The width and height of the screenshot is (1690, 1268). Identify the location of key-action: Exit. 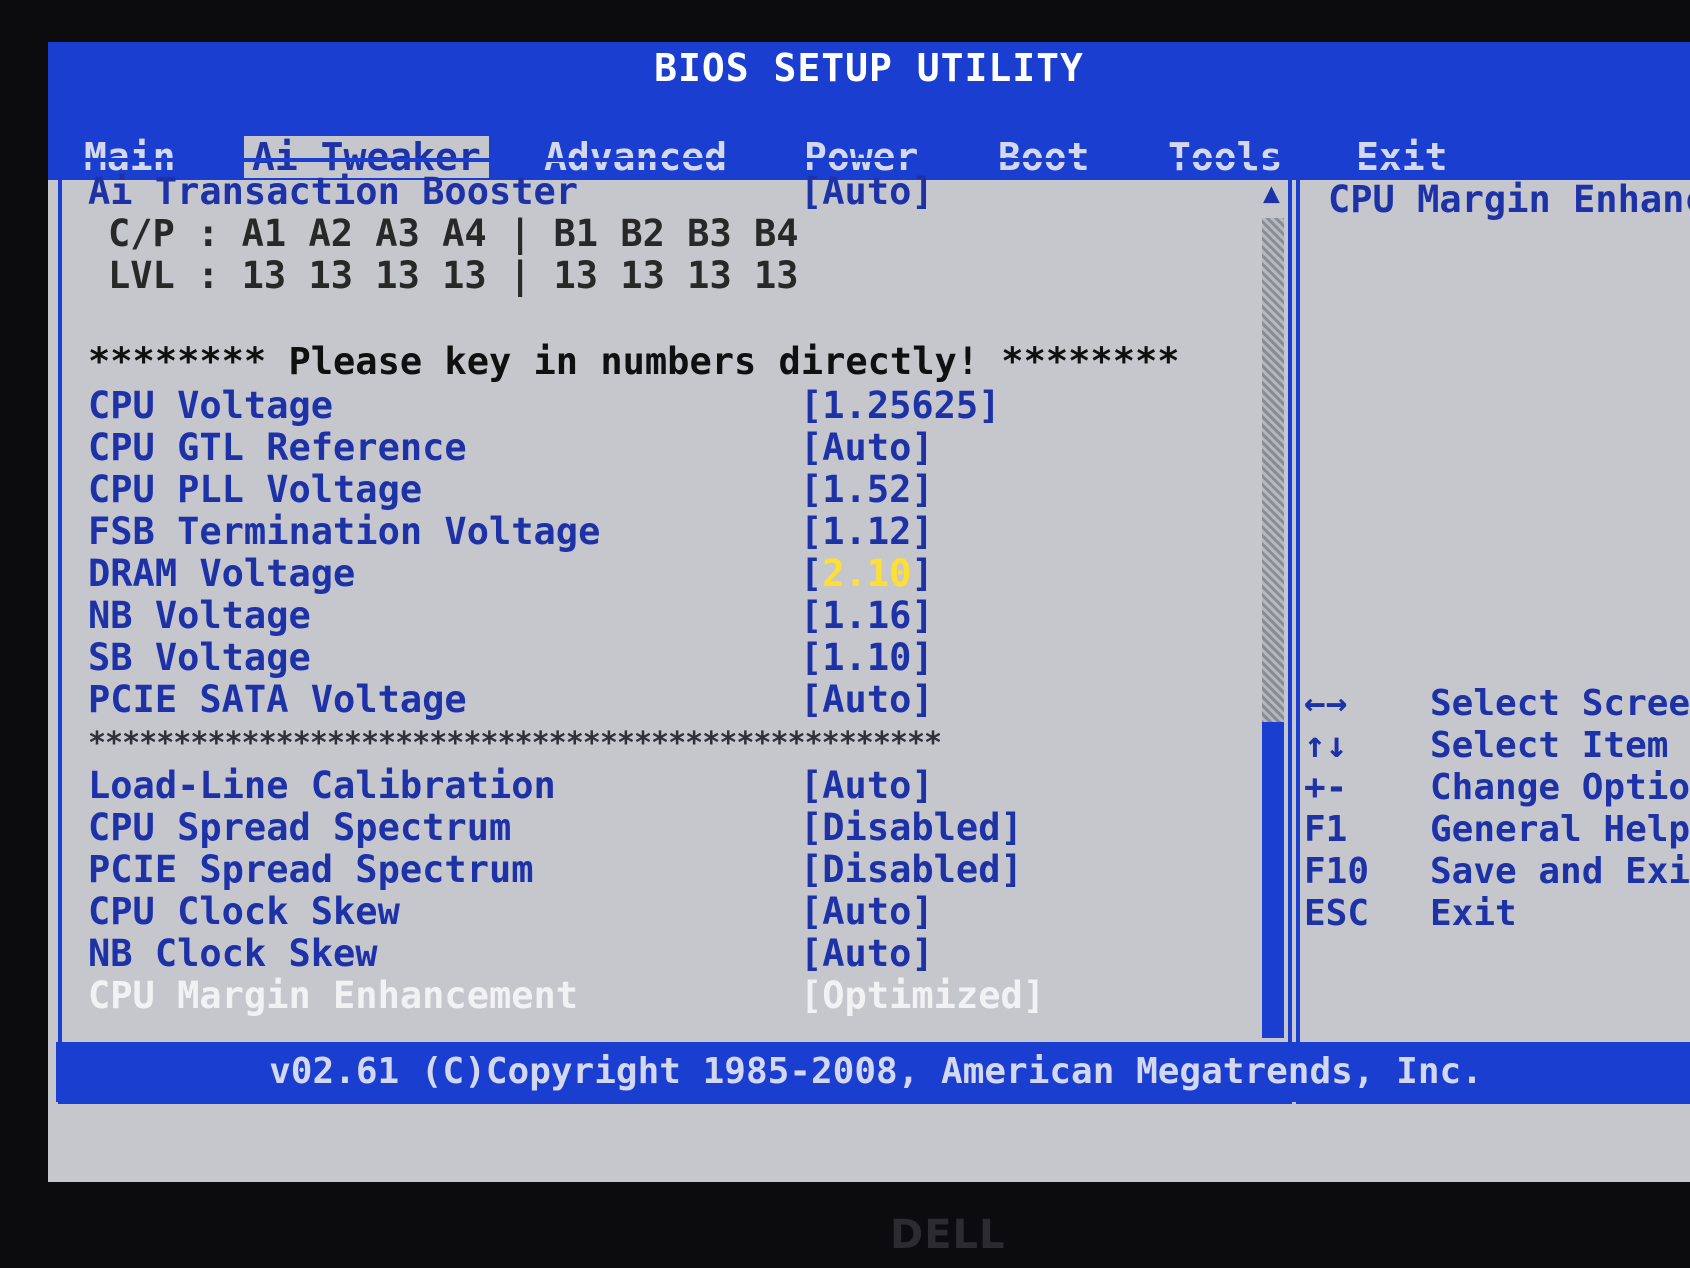
(1473, 913).